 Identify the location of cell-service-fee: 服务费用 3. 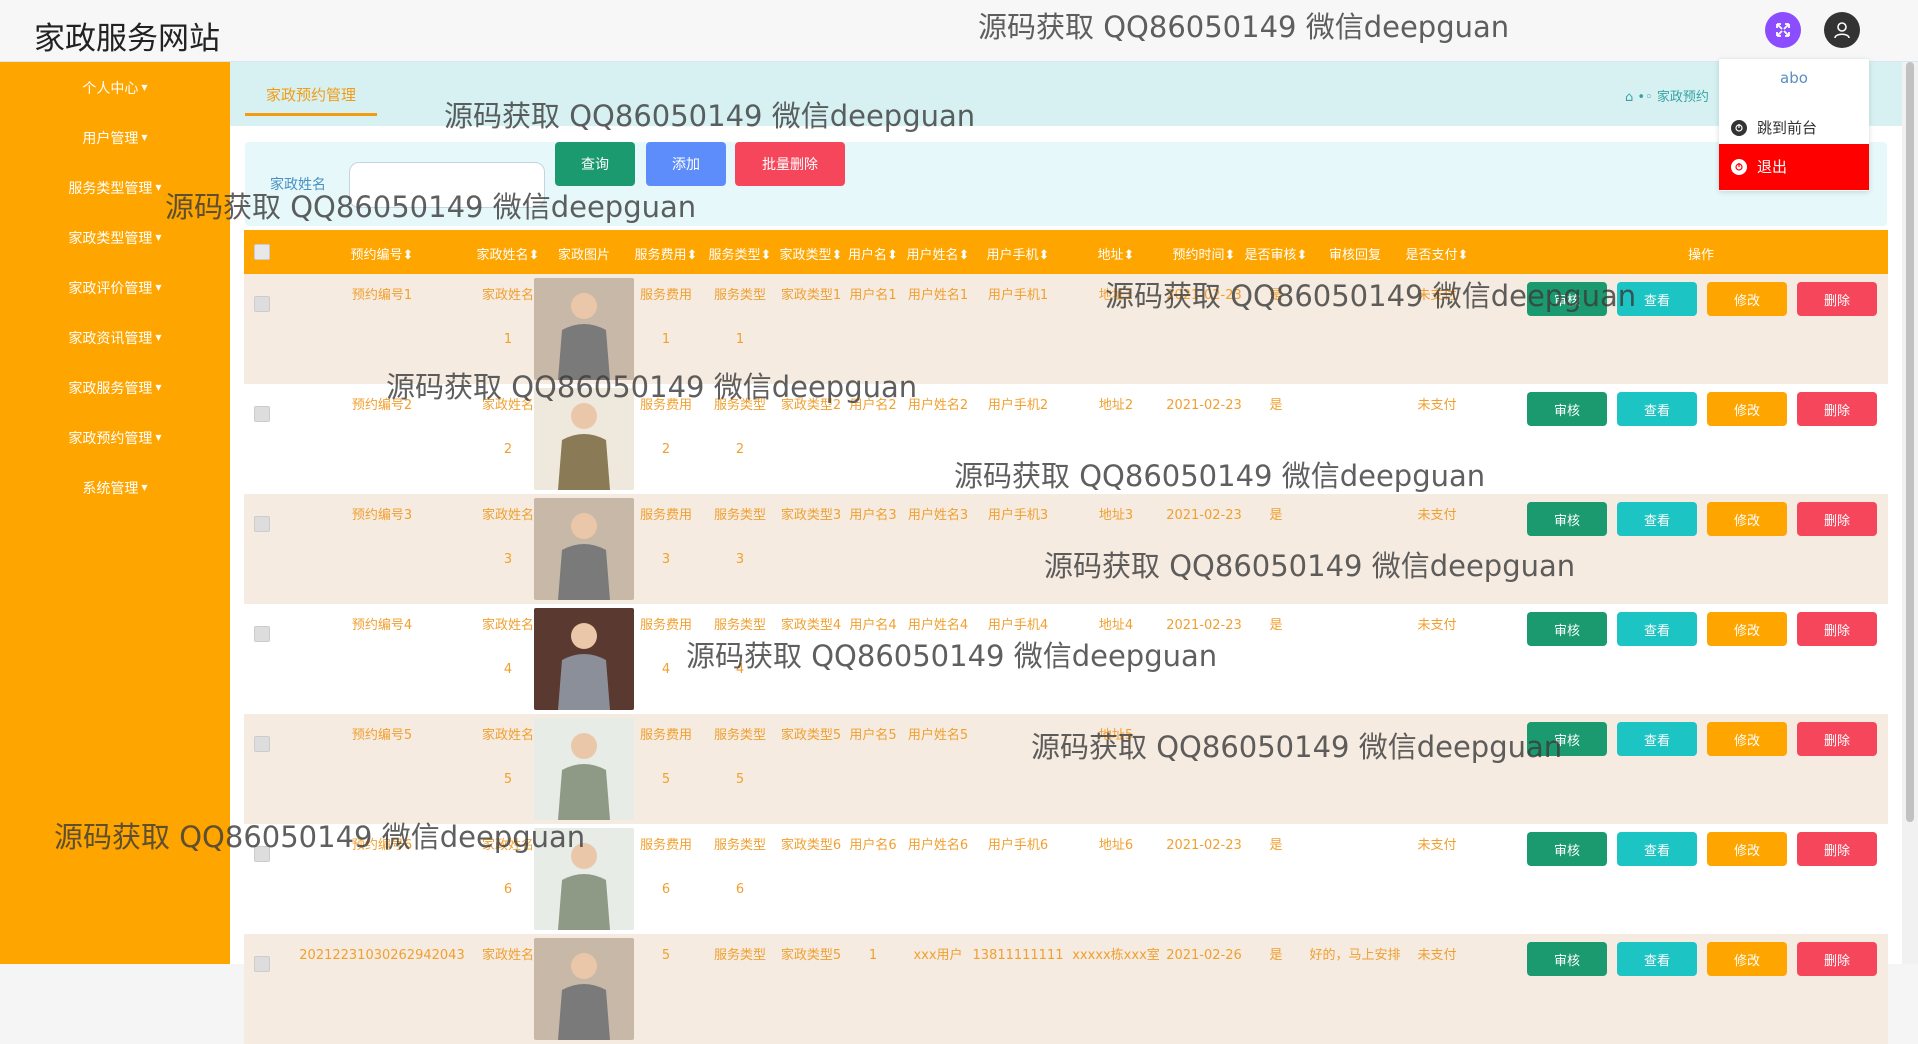
(666, 537).